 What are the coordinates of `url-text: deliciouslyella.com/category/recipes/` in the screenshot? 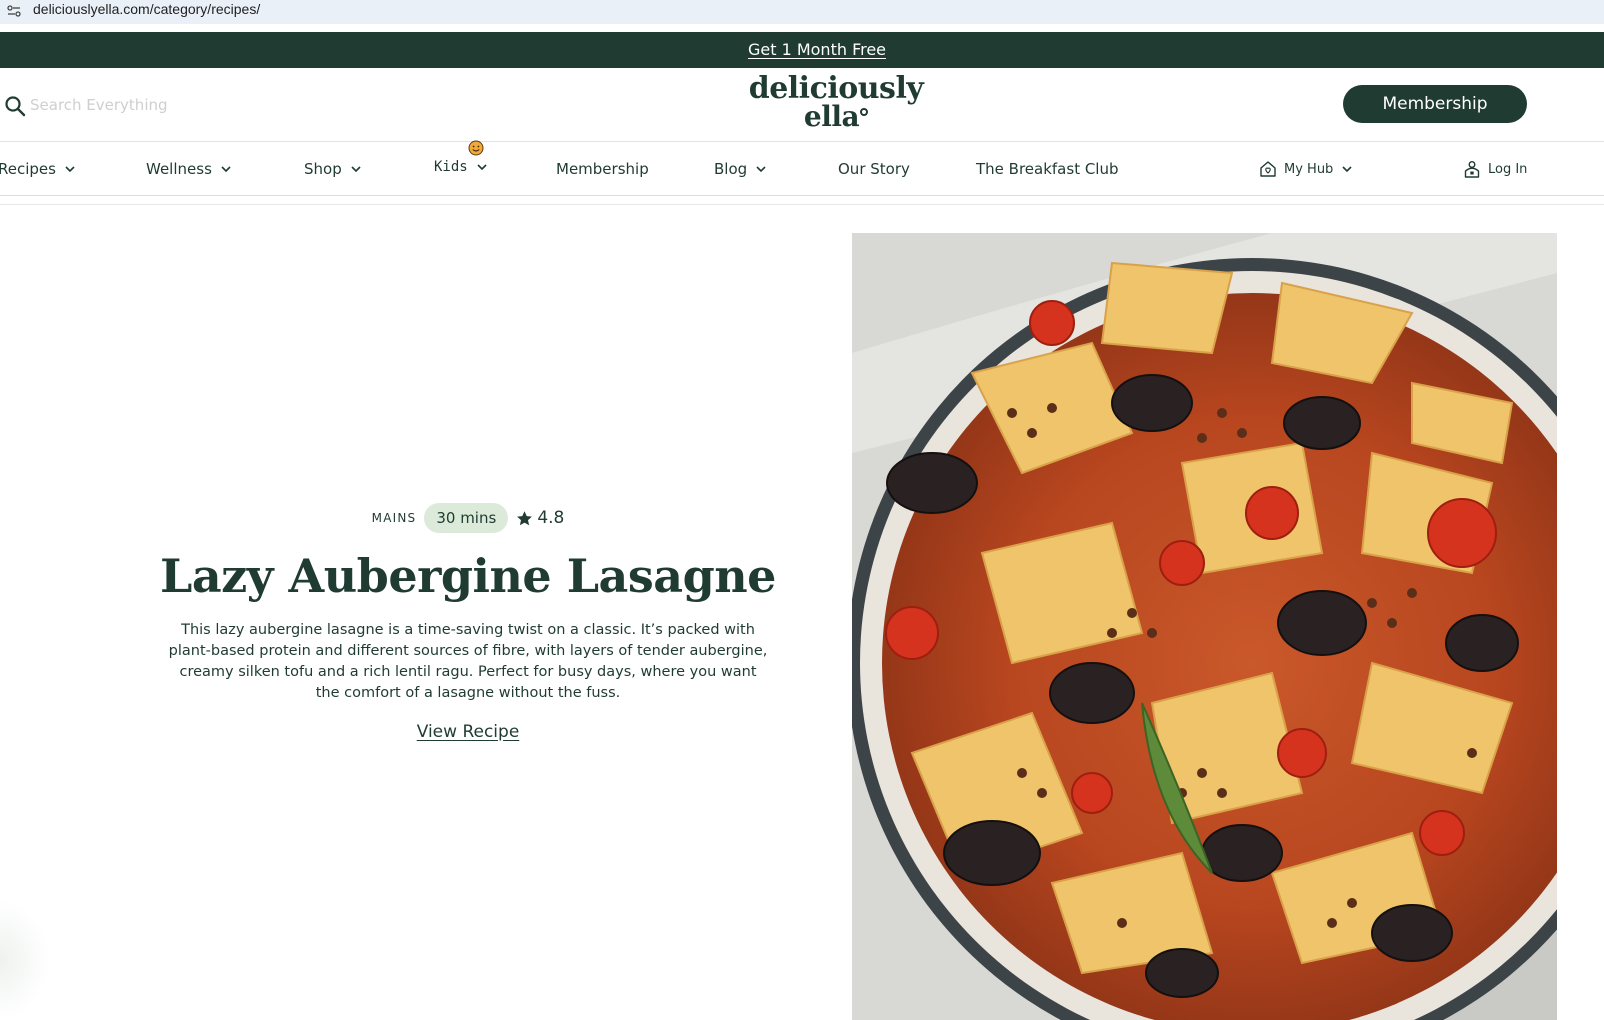 It's located at (146, 9).